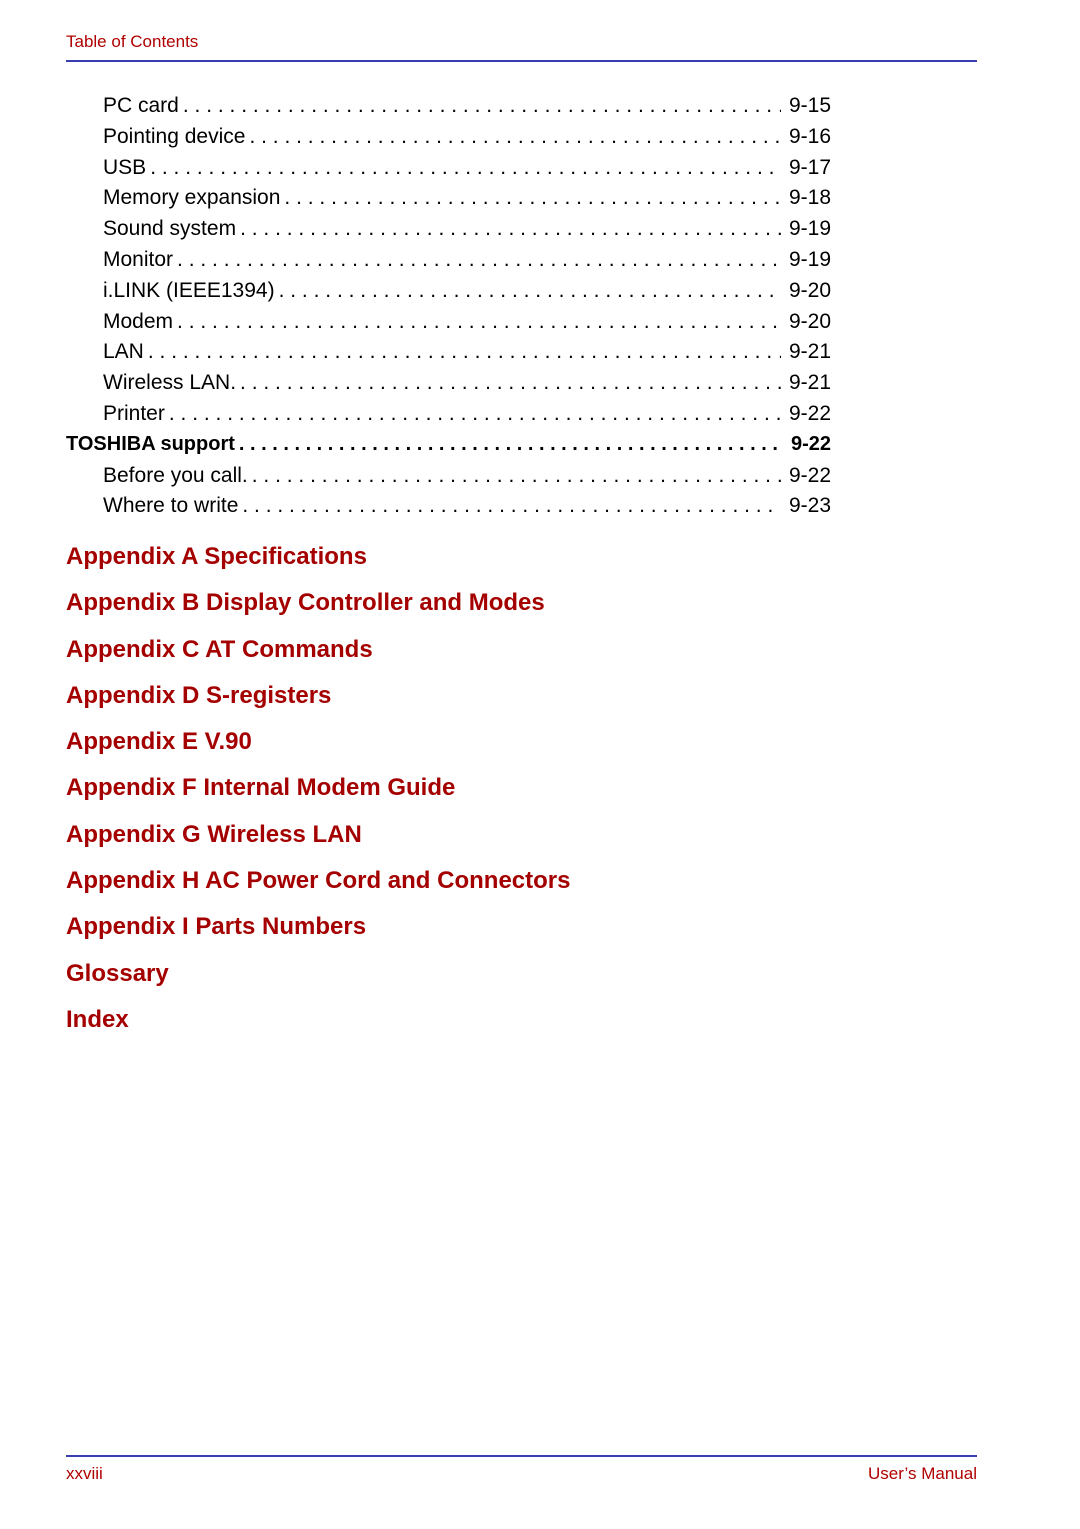  Describe the element at coordinates (175, 475) in the screenshot. I see `toc-entry-label: Before you call.` at that location.